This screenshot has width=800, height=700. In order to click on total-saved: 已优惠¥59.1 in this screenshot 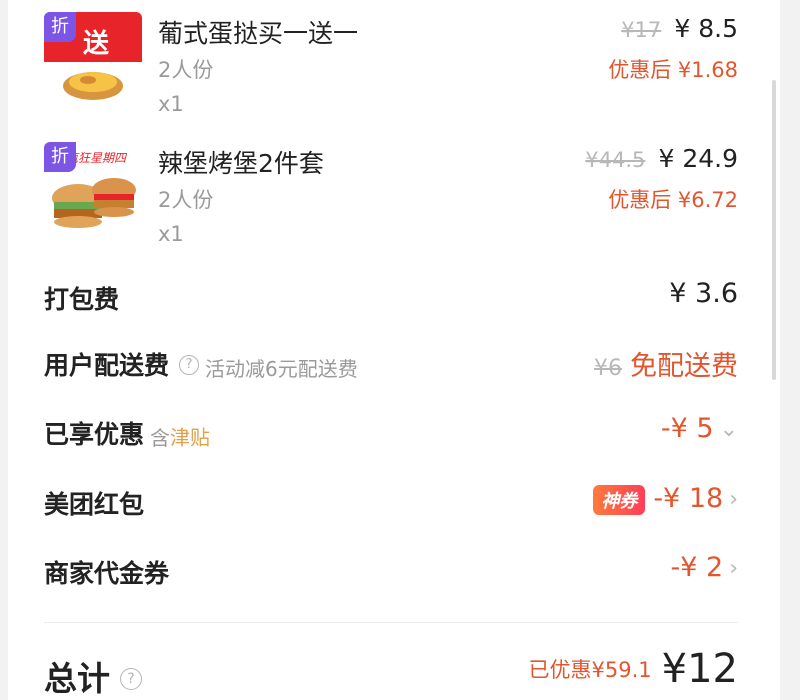, I will do `click(590, 670)`.